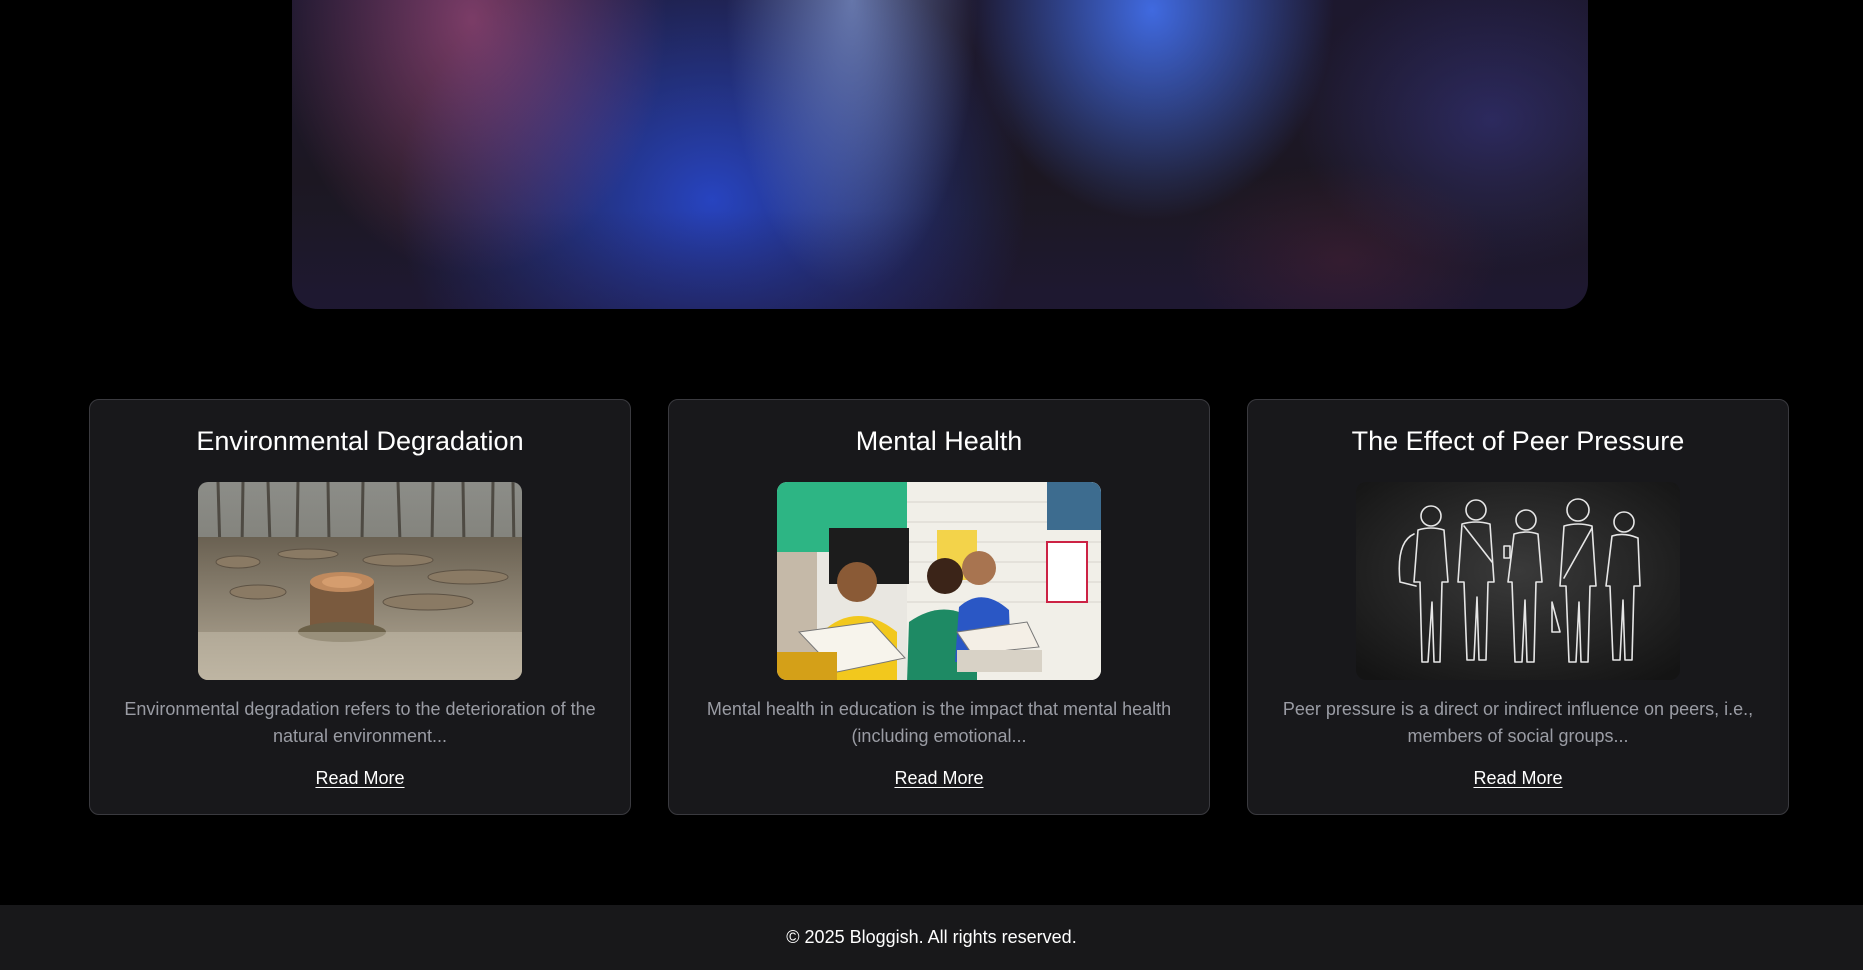 The image size is (1863, 970). Describe the element at coordinates (1518, 441) in the screenshot. I see `post-title: The Effect of Peer Pressure` at that location.